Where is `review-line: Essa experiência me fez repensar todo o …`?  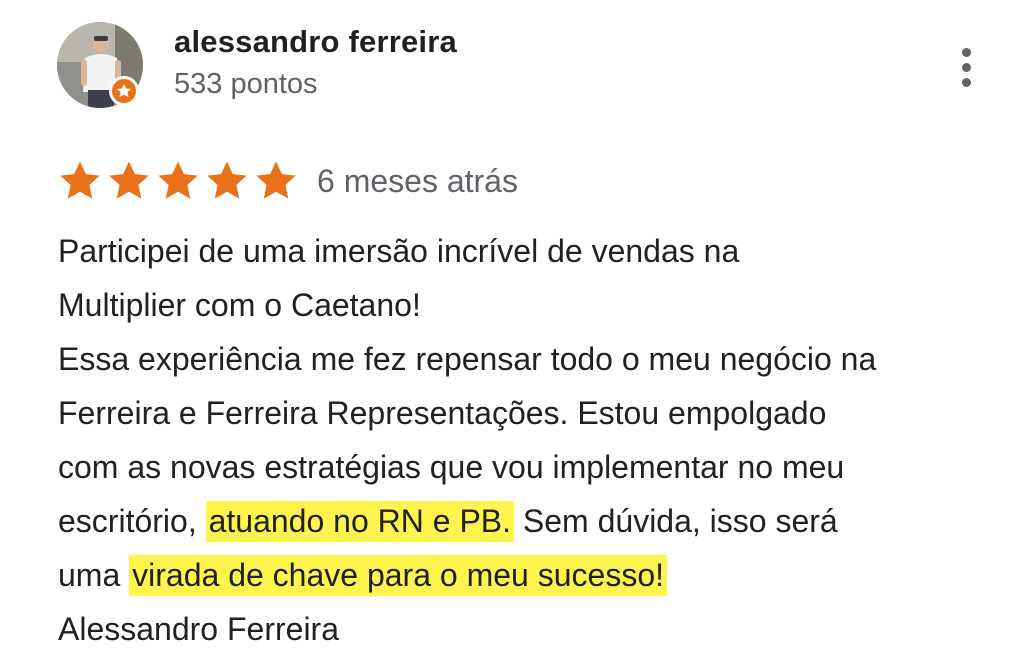
review-line: Essa experiência me fez repensar todo o … is located at coordinates (467, 359).